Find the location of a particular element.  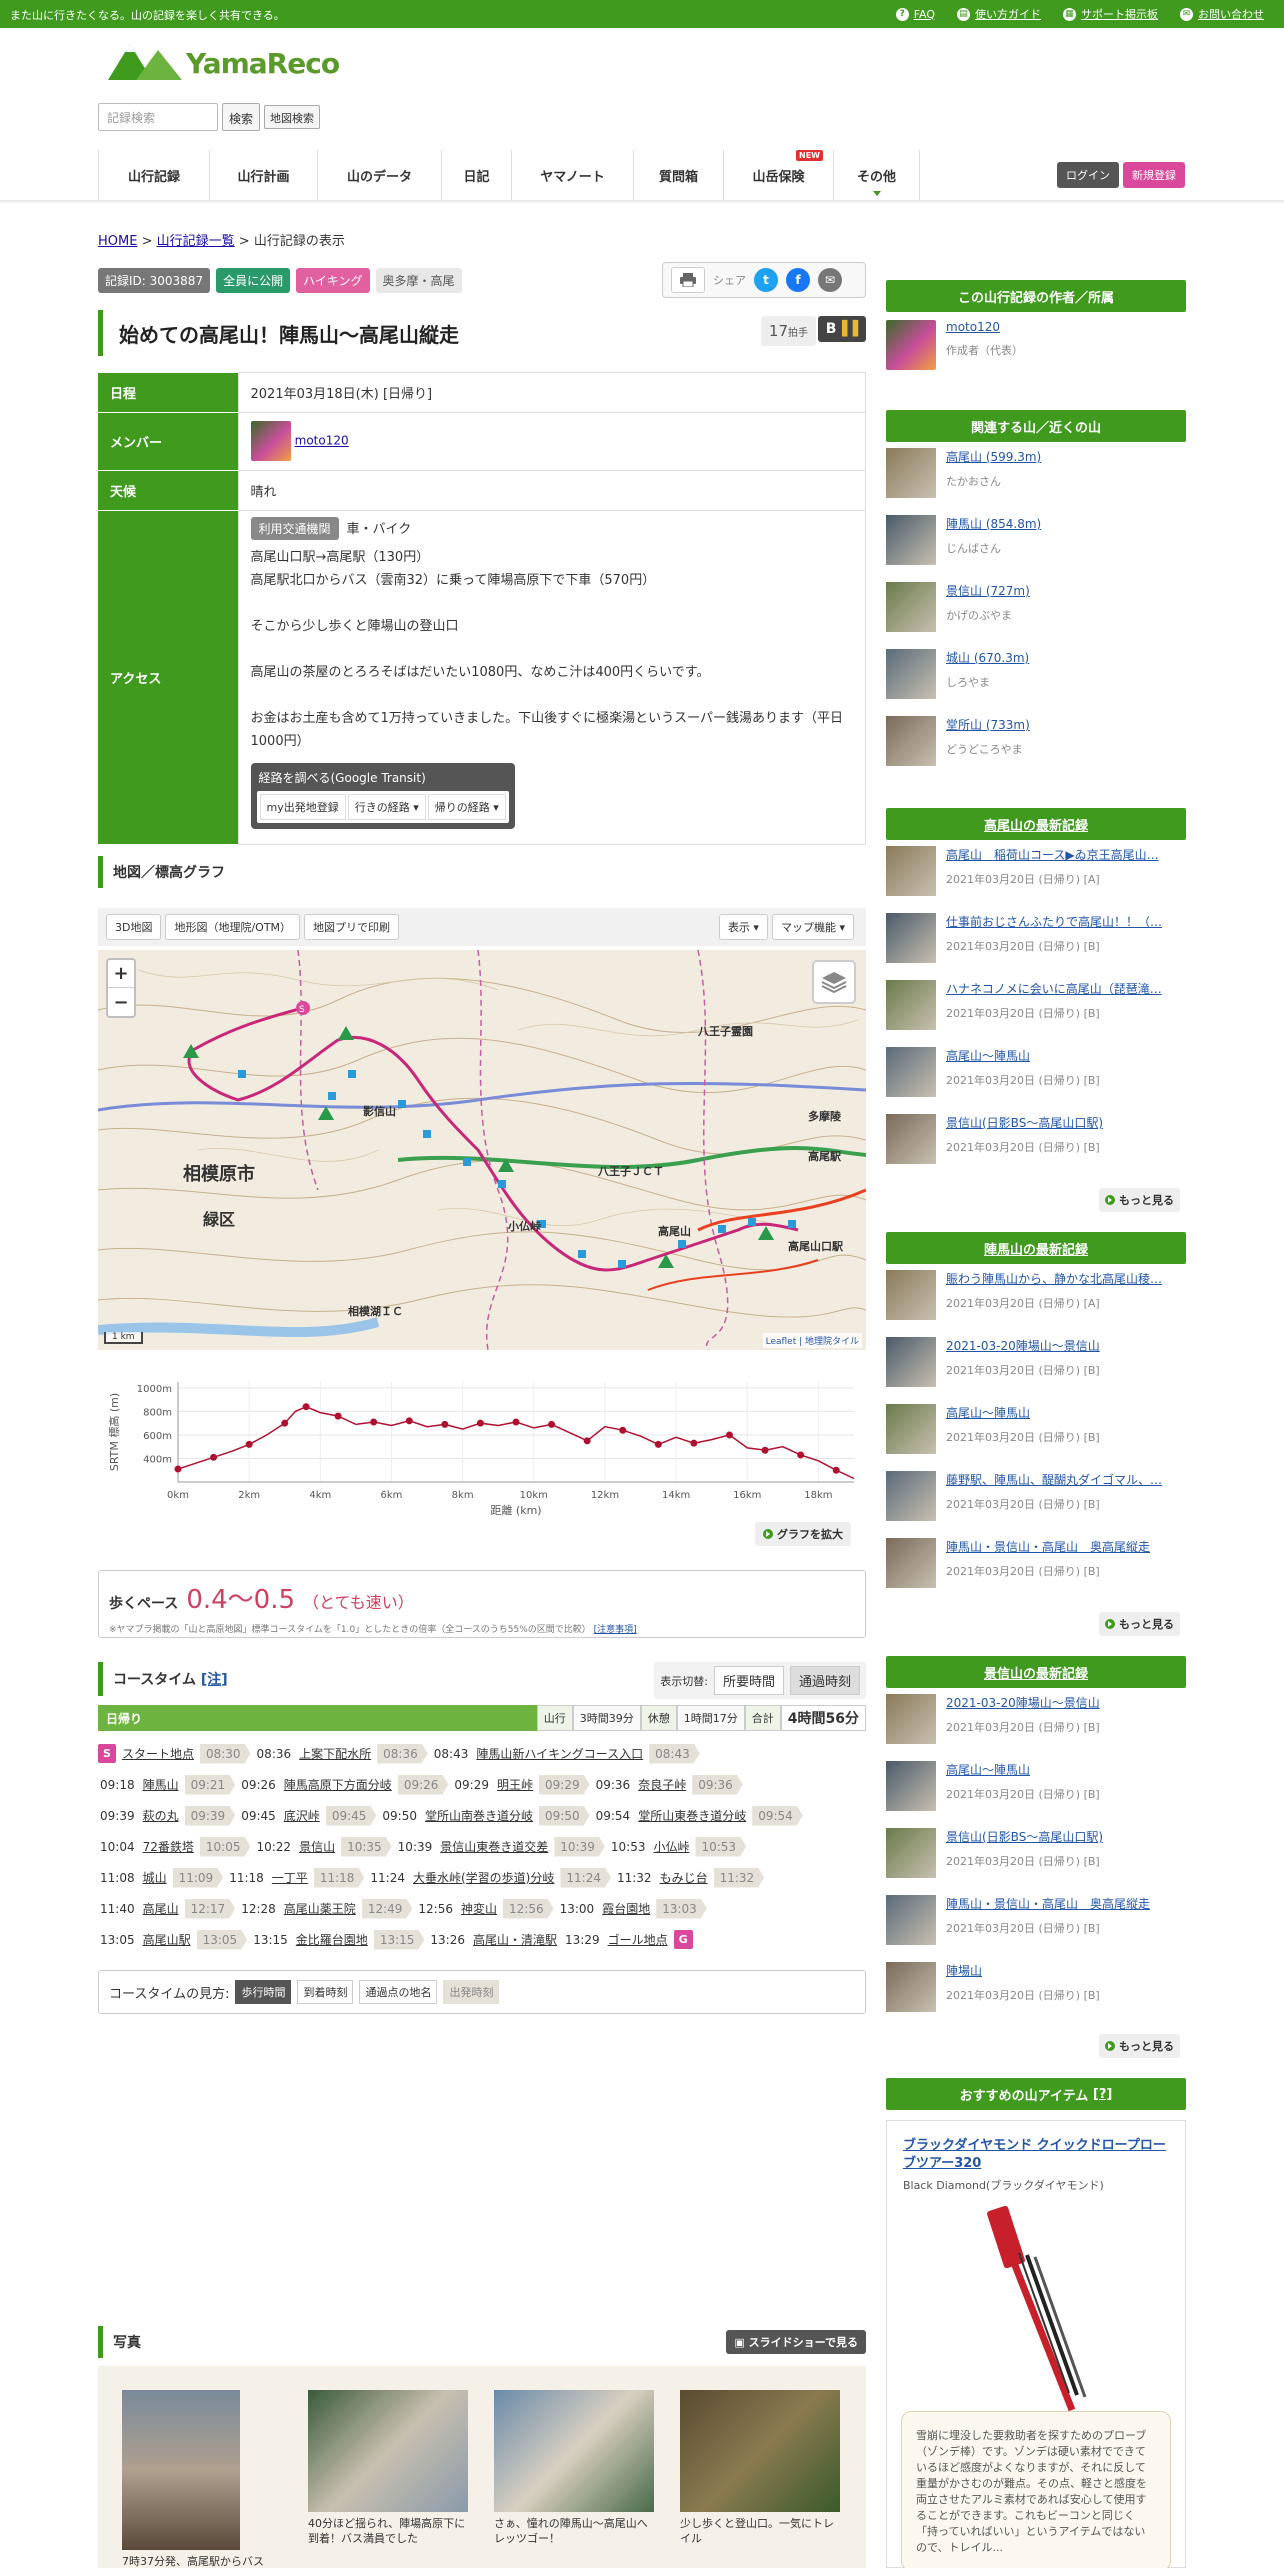

record-search-input: 記録検索 is located at coordinates (158, 117).